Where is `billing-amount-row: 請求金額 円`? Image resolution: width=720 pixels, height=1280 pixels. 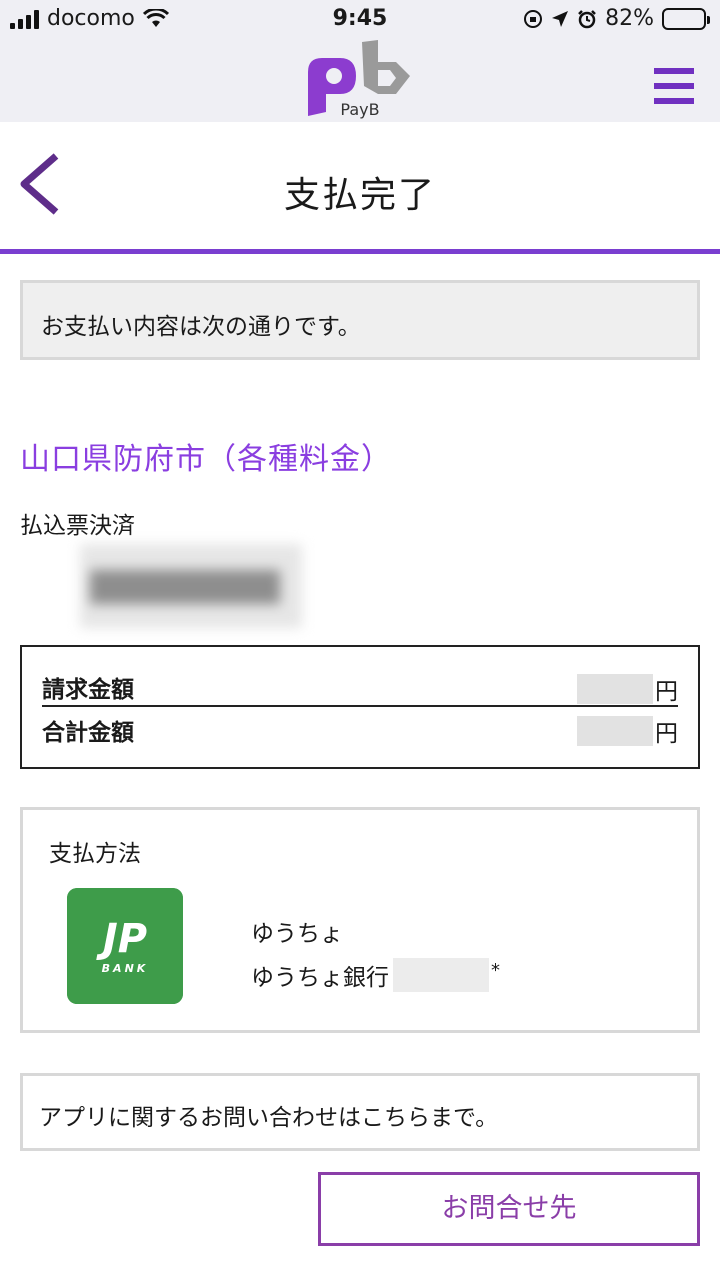
billing-amount-row: 請求金額 円 is located at coordinates (360, 688).